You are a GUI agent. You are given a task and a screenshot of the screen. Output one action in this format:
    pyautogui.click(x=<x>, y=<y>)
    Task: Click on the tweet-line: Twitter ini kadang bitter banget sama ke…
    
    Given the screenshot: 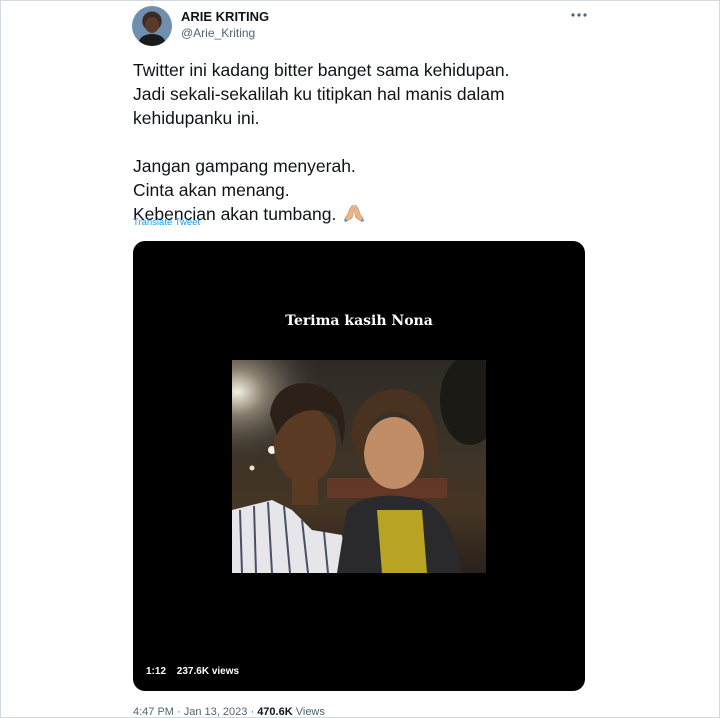 What is the action you would take?
    pyautogui.click(x=321, y=70)
    